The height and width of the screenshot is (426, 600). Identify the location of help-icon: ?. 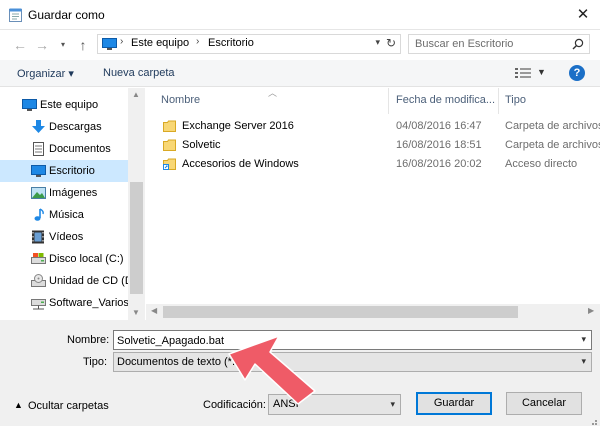
(577, 73).